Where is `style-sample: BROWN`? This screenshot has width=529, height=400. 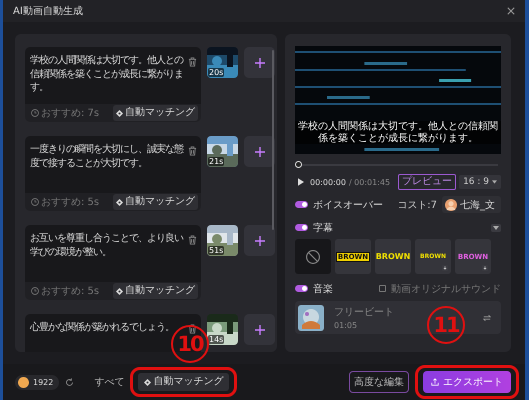 style-sample: BROWN is located at coordinates (393, 256).